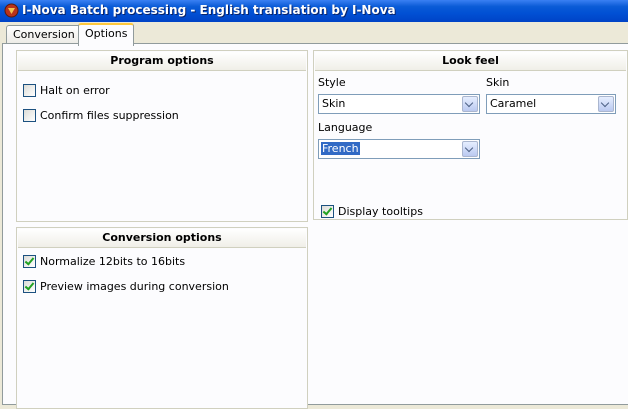 The image size is (628, 409). What do you see at coordinates (44, 34) in the screenshot?
I see `tab-conversion: Conversion` at bounding box center [44, 34].